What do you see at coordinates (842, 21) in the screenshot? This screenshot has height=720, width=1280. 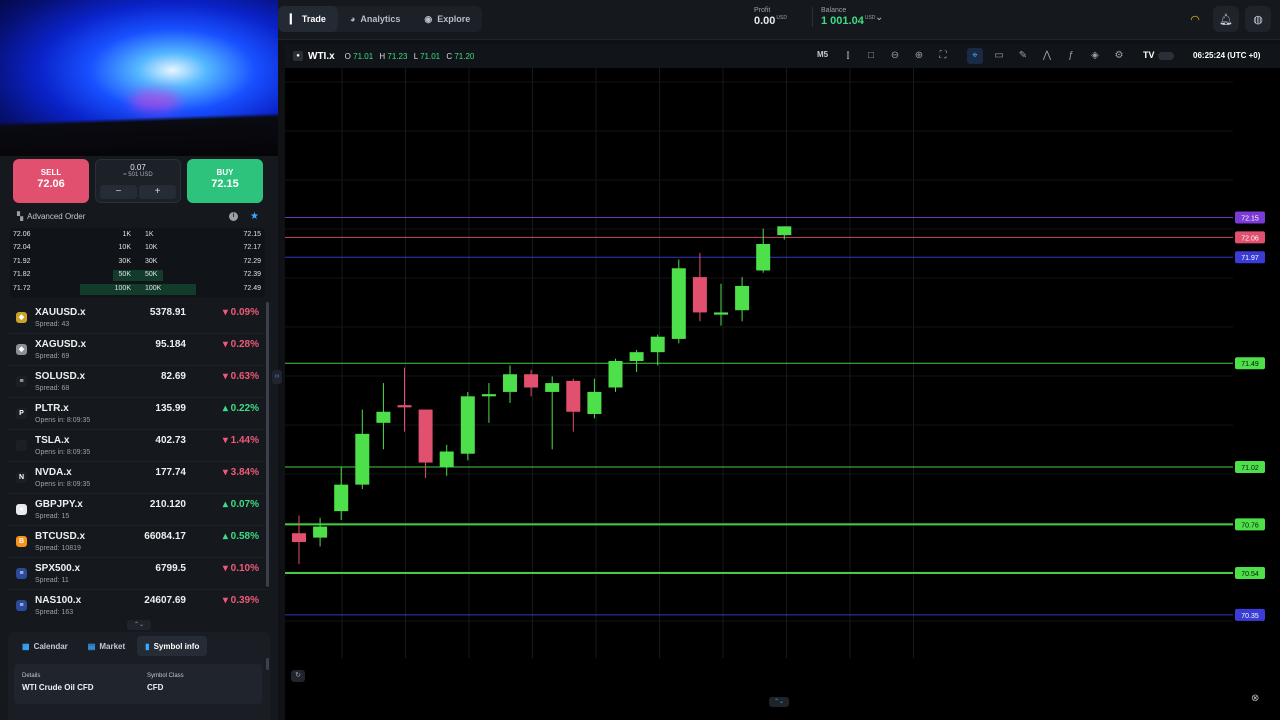 I see `balance-value: 1 001.04` at bounding box center [842, 21].